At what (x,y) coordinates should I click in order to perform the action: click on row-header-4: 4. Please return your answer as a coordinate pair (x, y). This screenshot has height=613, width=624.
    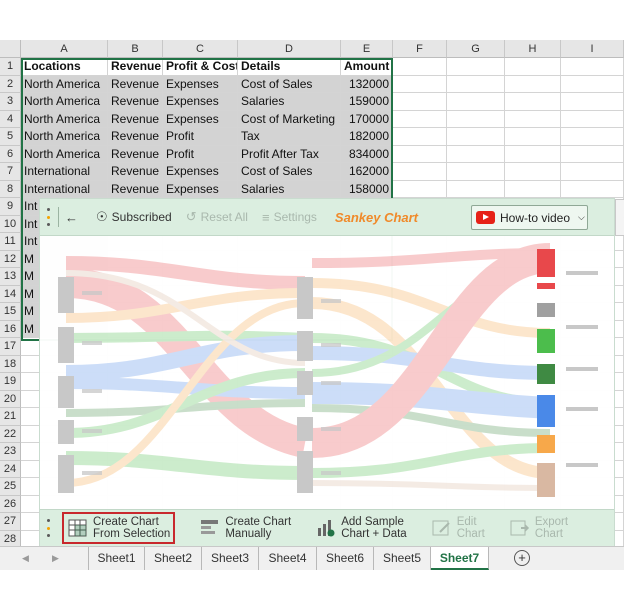
    Looking at the image, I should click on (10, 119).